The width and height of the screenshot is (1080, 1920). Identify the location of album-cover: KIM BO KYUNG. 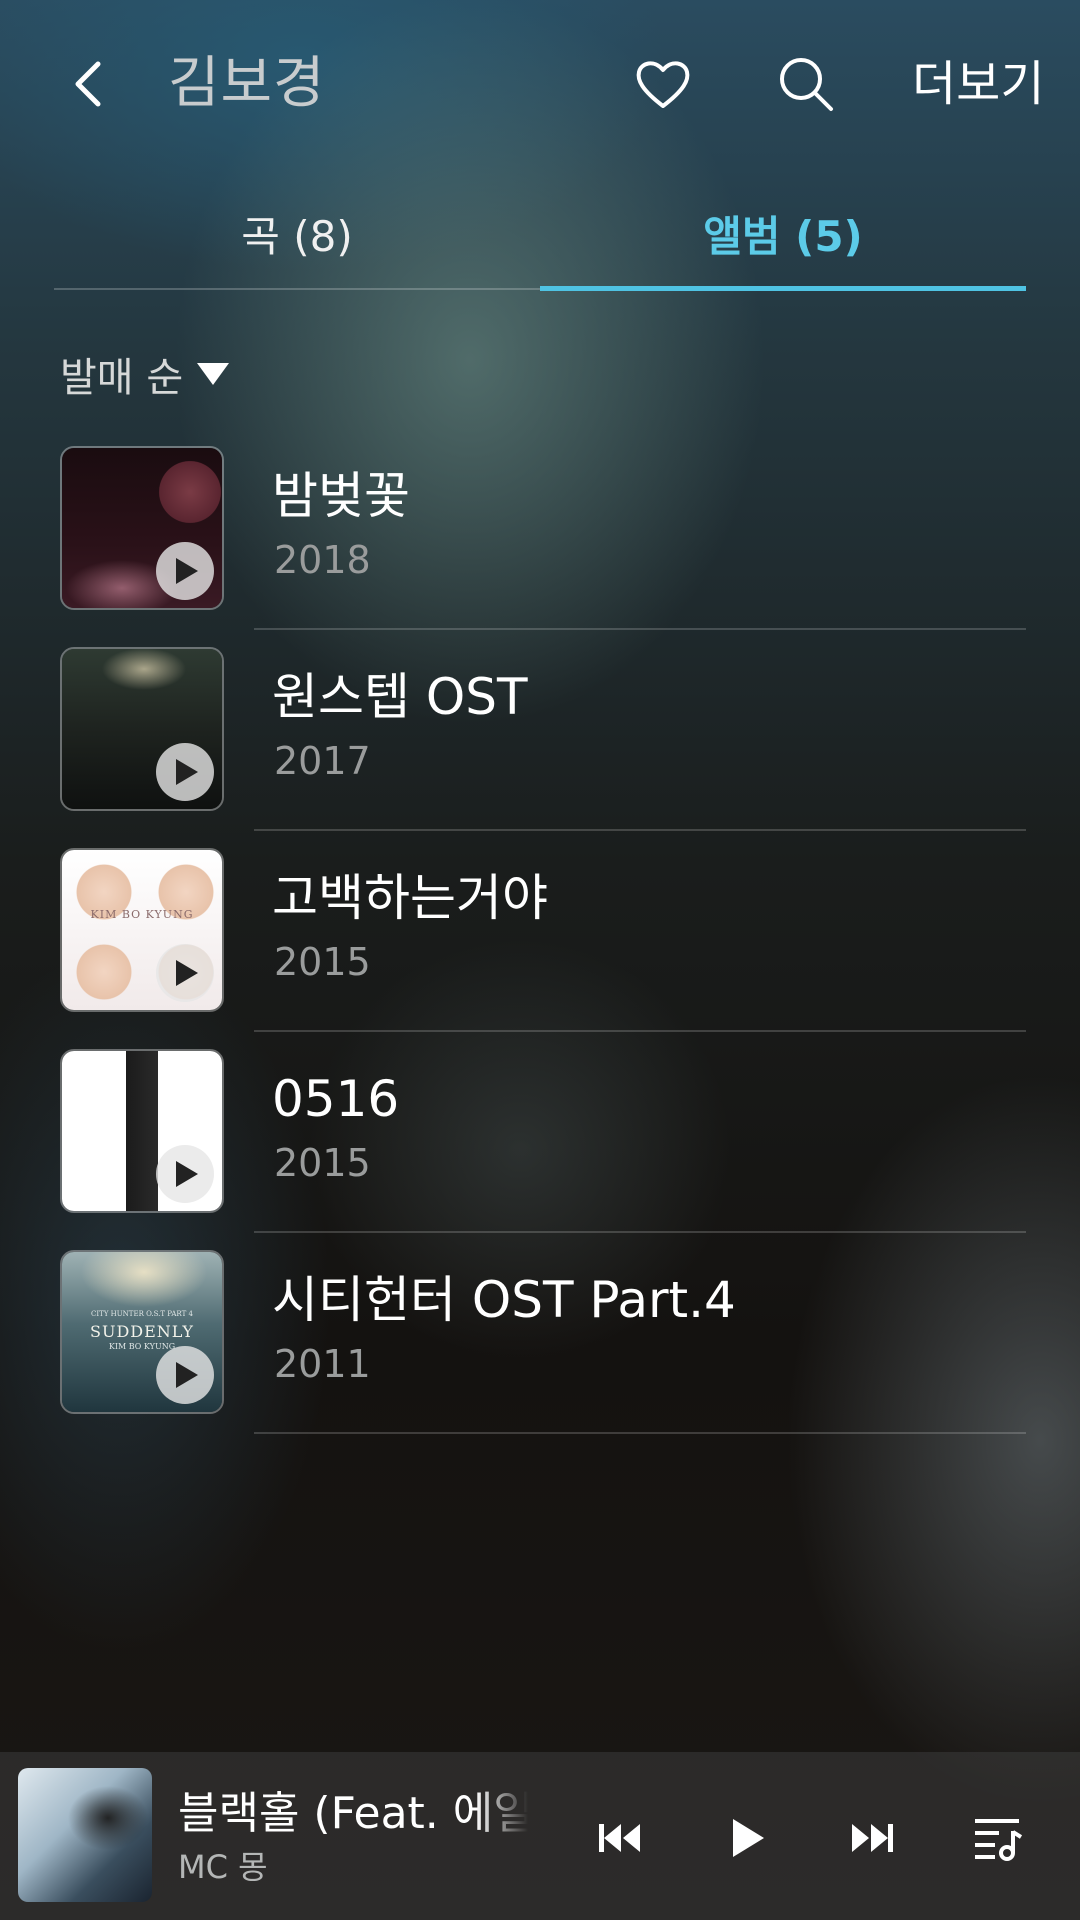
(142, 930).